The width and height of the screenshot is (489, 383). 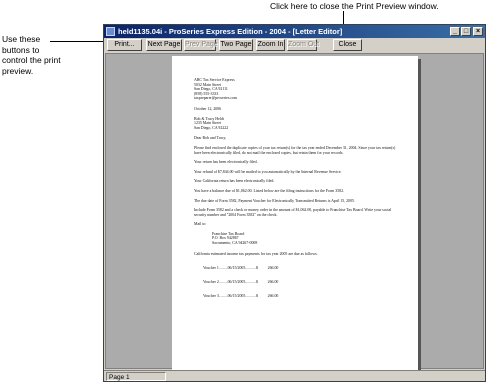 I want to click on letter-date: October 12, 2006, so click(x=208, y=108).